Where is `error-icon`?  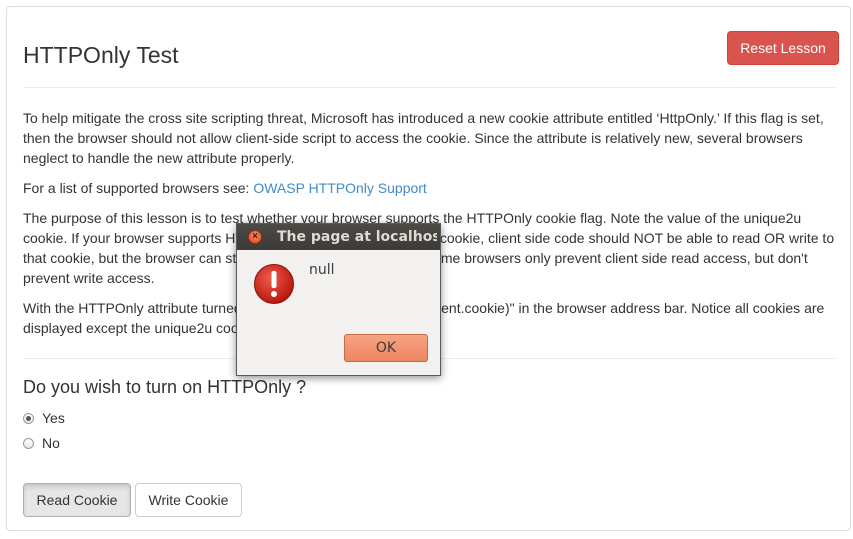
error-icon is located at coordinates (274, 284).